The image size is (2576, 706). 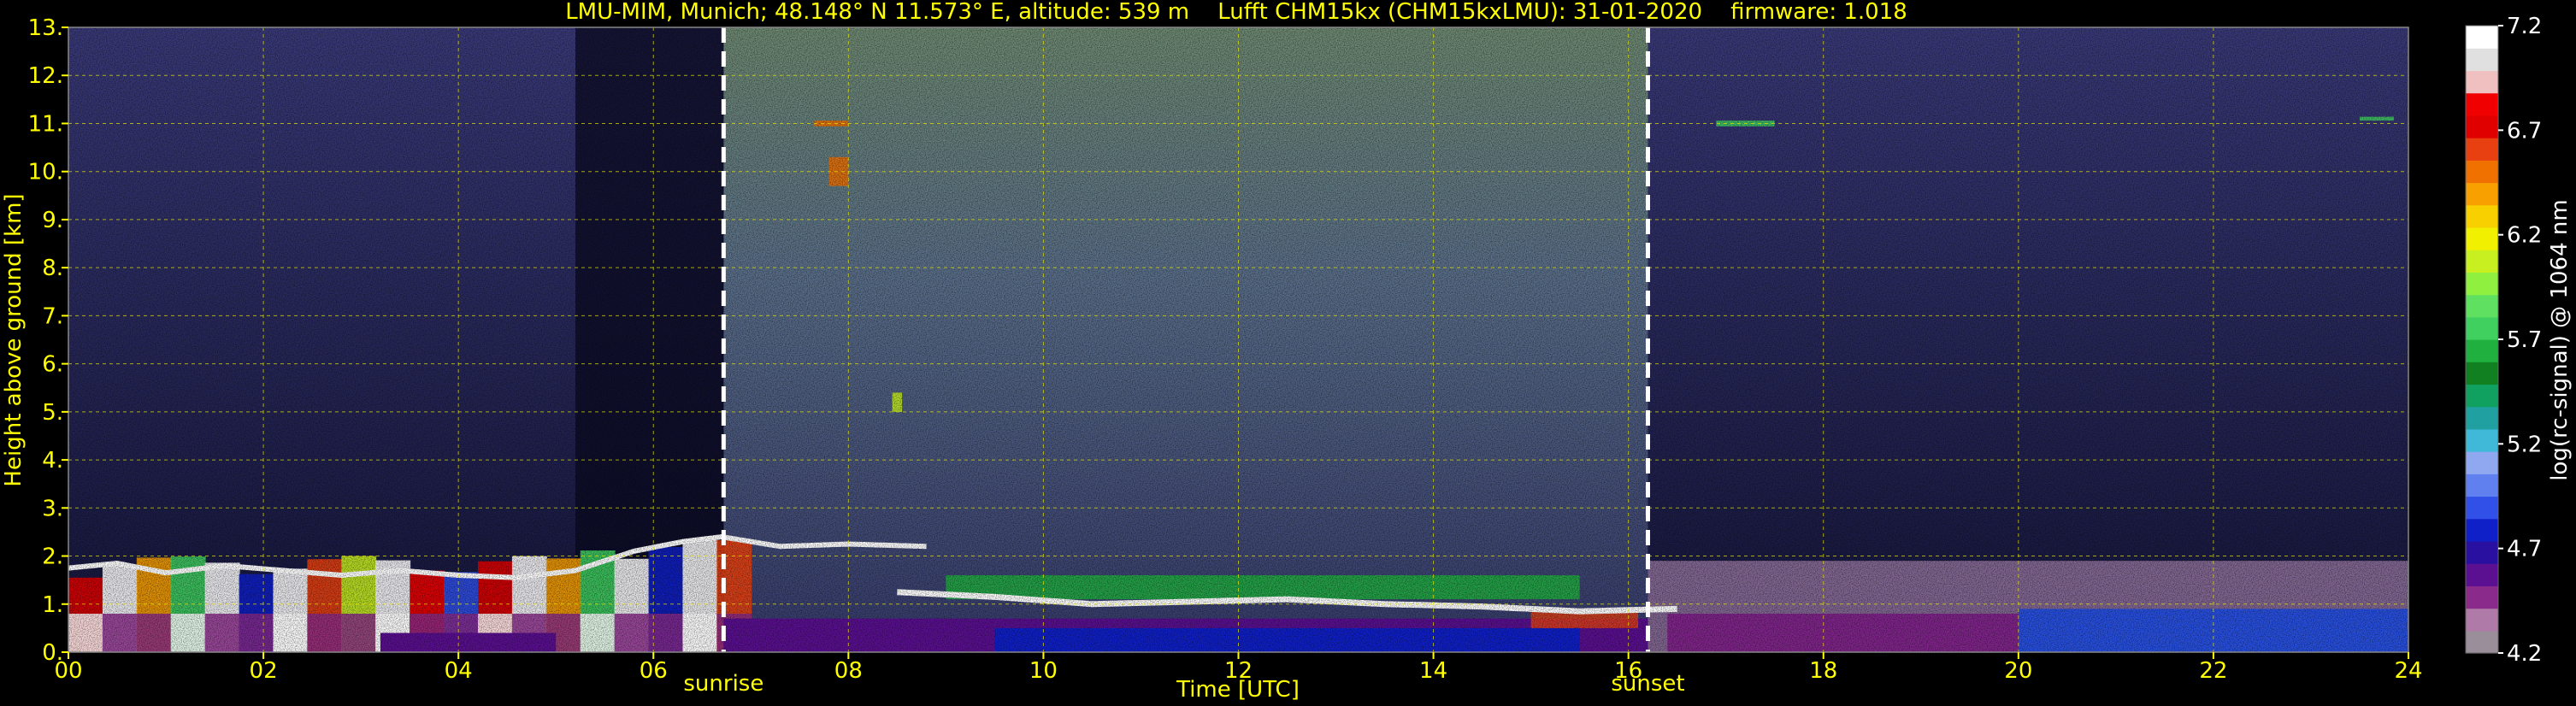 I want to click on x-tick-label: 08, so click(x=848, y=671).